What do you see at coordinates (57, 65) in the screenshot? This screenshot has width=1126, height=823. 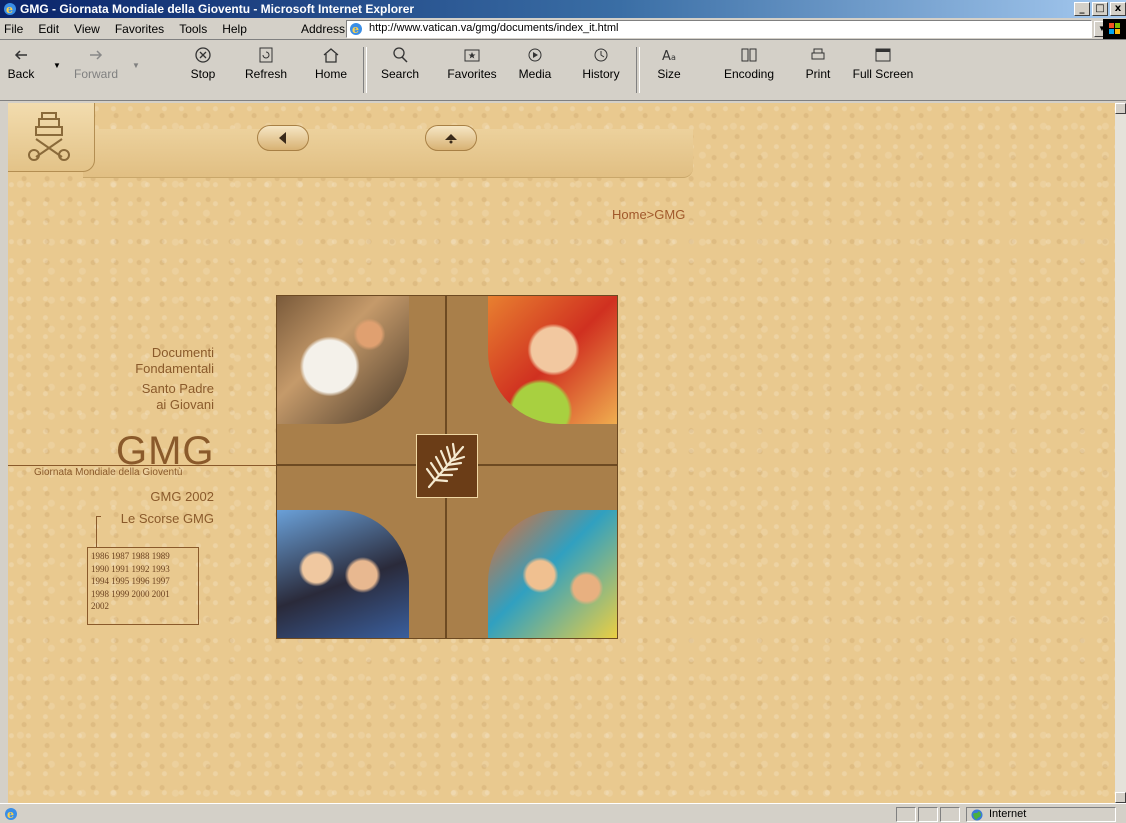 I see `back-dropdown-icon: ▼` at bounding box center [57, 65].